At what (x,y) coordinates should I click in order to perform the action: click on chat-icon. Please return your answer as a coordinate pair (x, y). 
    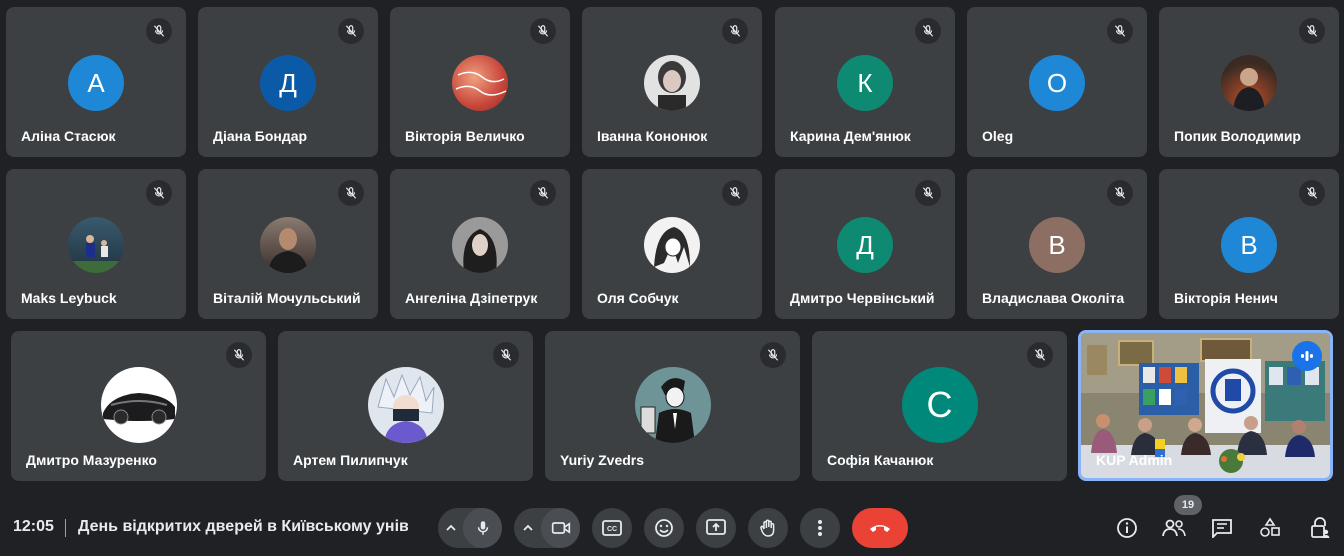
    Looking at the image, I should click on (1222, 528).